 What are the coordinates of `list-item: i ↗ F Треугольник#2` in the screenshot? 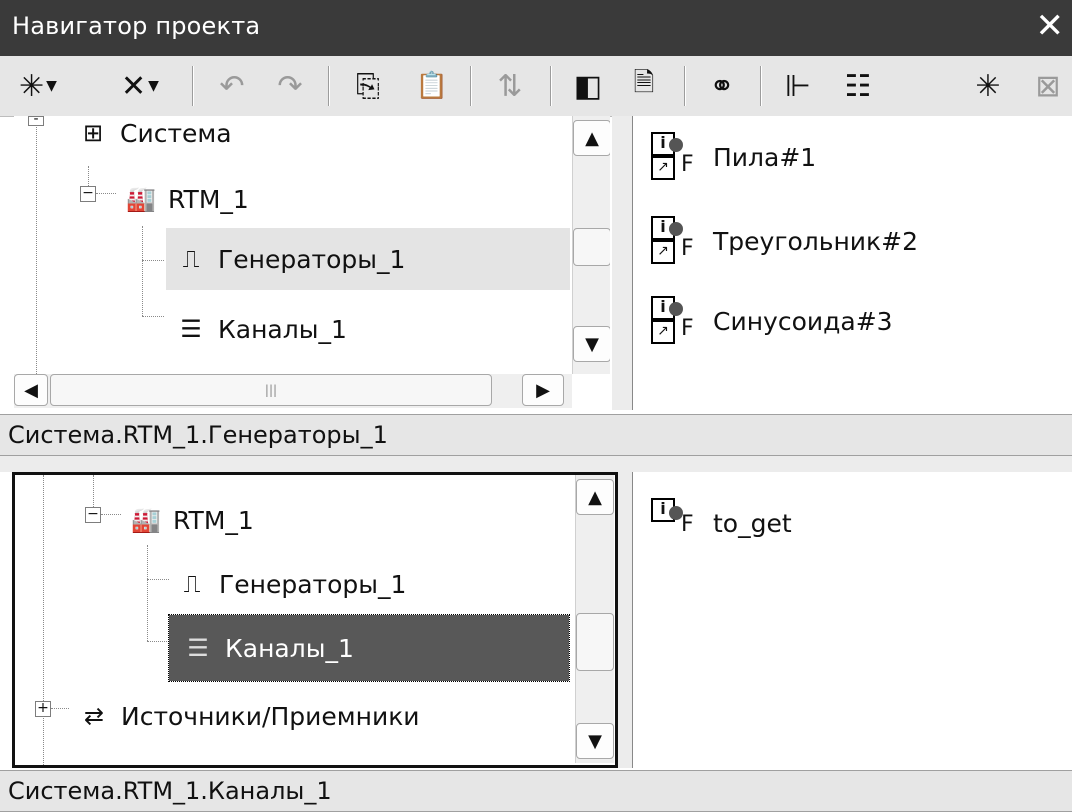 It's located at (781, 241).